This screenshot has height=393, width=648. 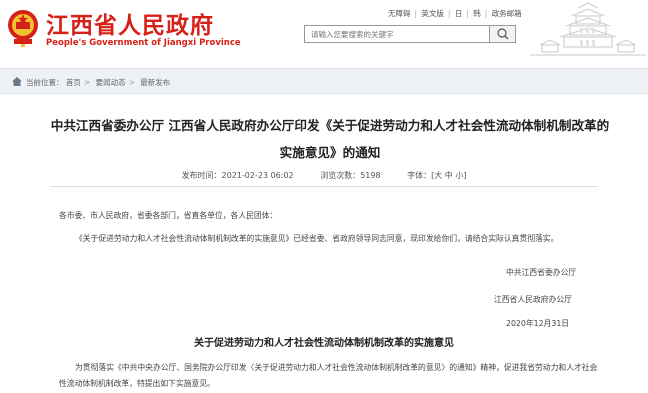 I want to click on font-size-selector: 字体：[大 中 小], so click(x=436, y=175).